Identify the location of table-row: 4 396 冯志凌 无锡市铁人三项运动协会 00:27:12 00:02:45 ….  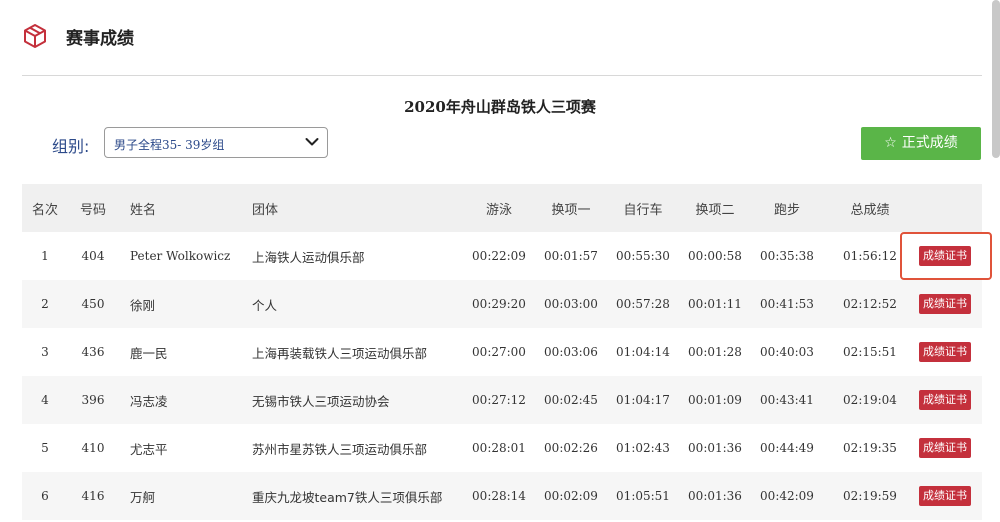
(502, 400).